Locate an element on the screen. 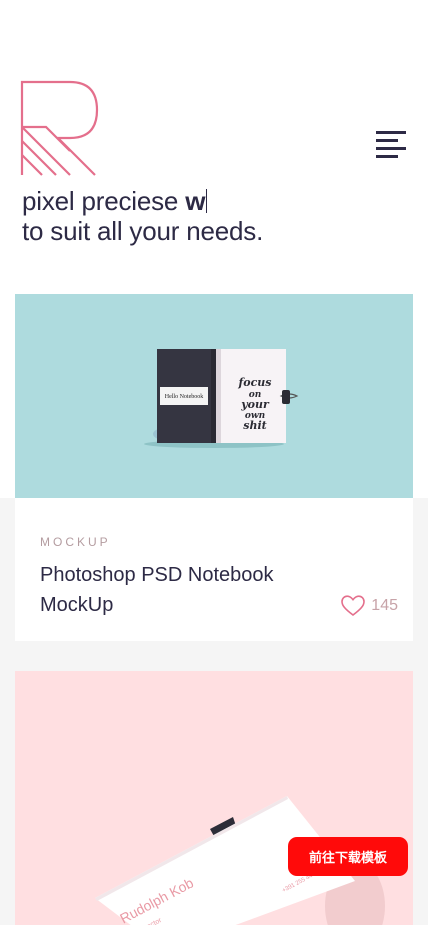 The image size is (428, 925). like-button: 145 is located at coordinates (369, 606).